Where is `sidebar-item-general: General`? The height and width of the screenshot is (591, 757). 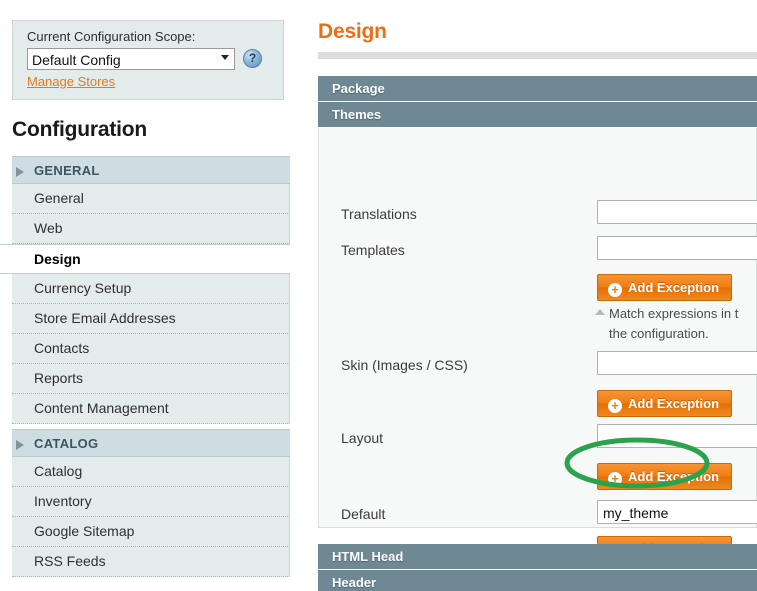 sidebar-item-general: General is located at coordinates (151, 199).